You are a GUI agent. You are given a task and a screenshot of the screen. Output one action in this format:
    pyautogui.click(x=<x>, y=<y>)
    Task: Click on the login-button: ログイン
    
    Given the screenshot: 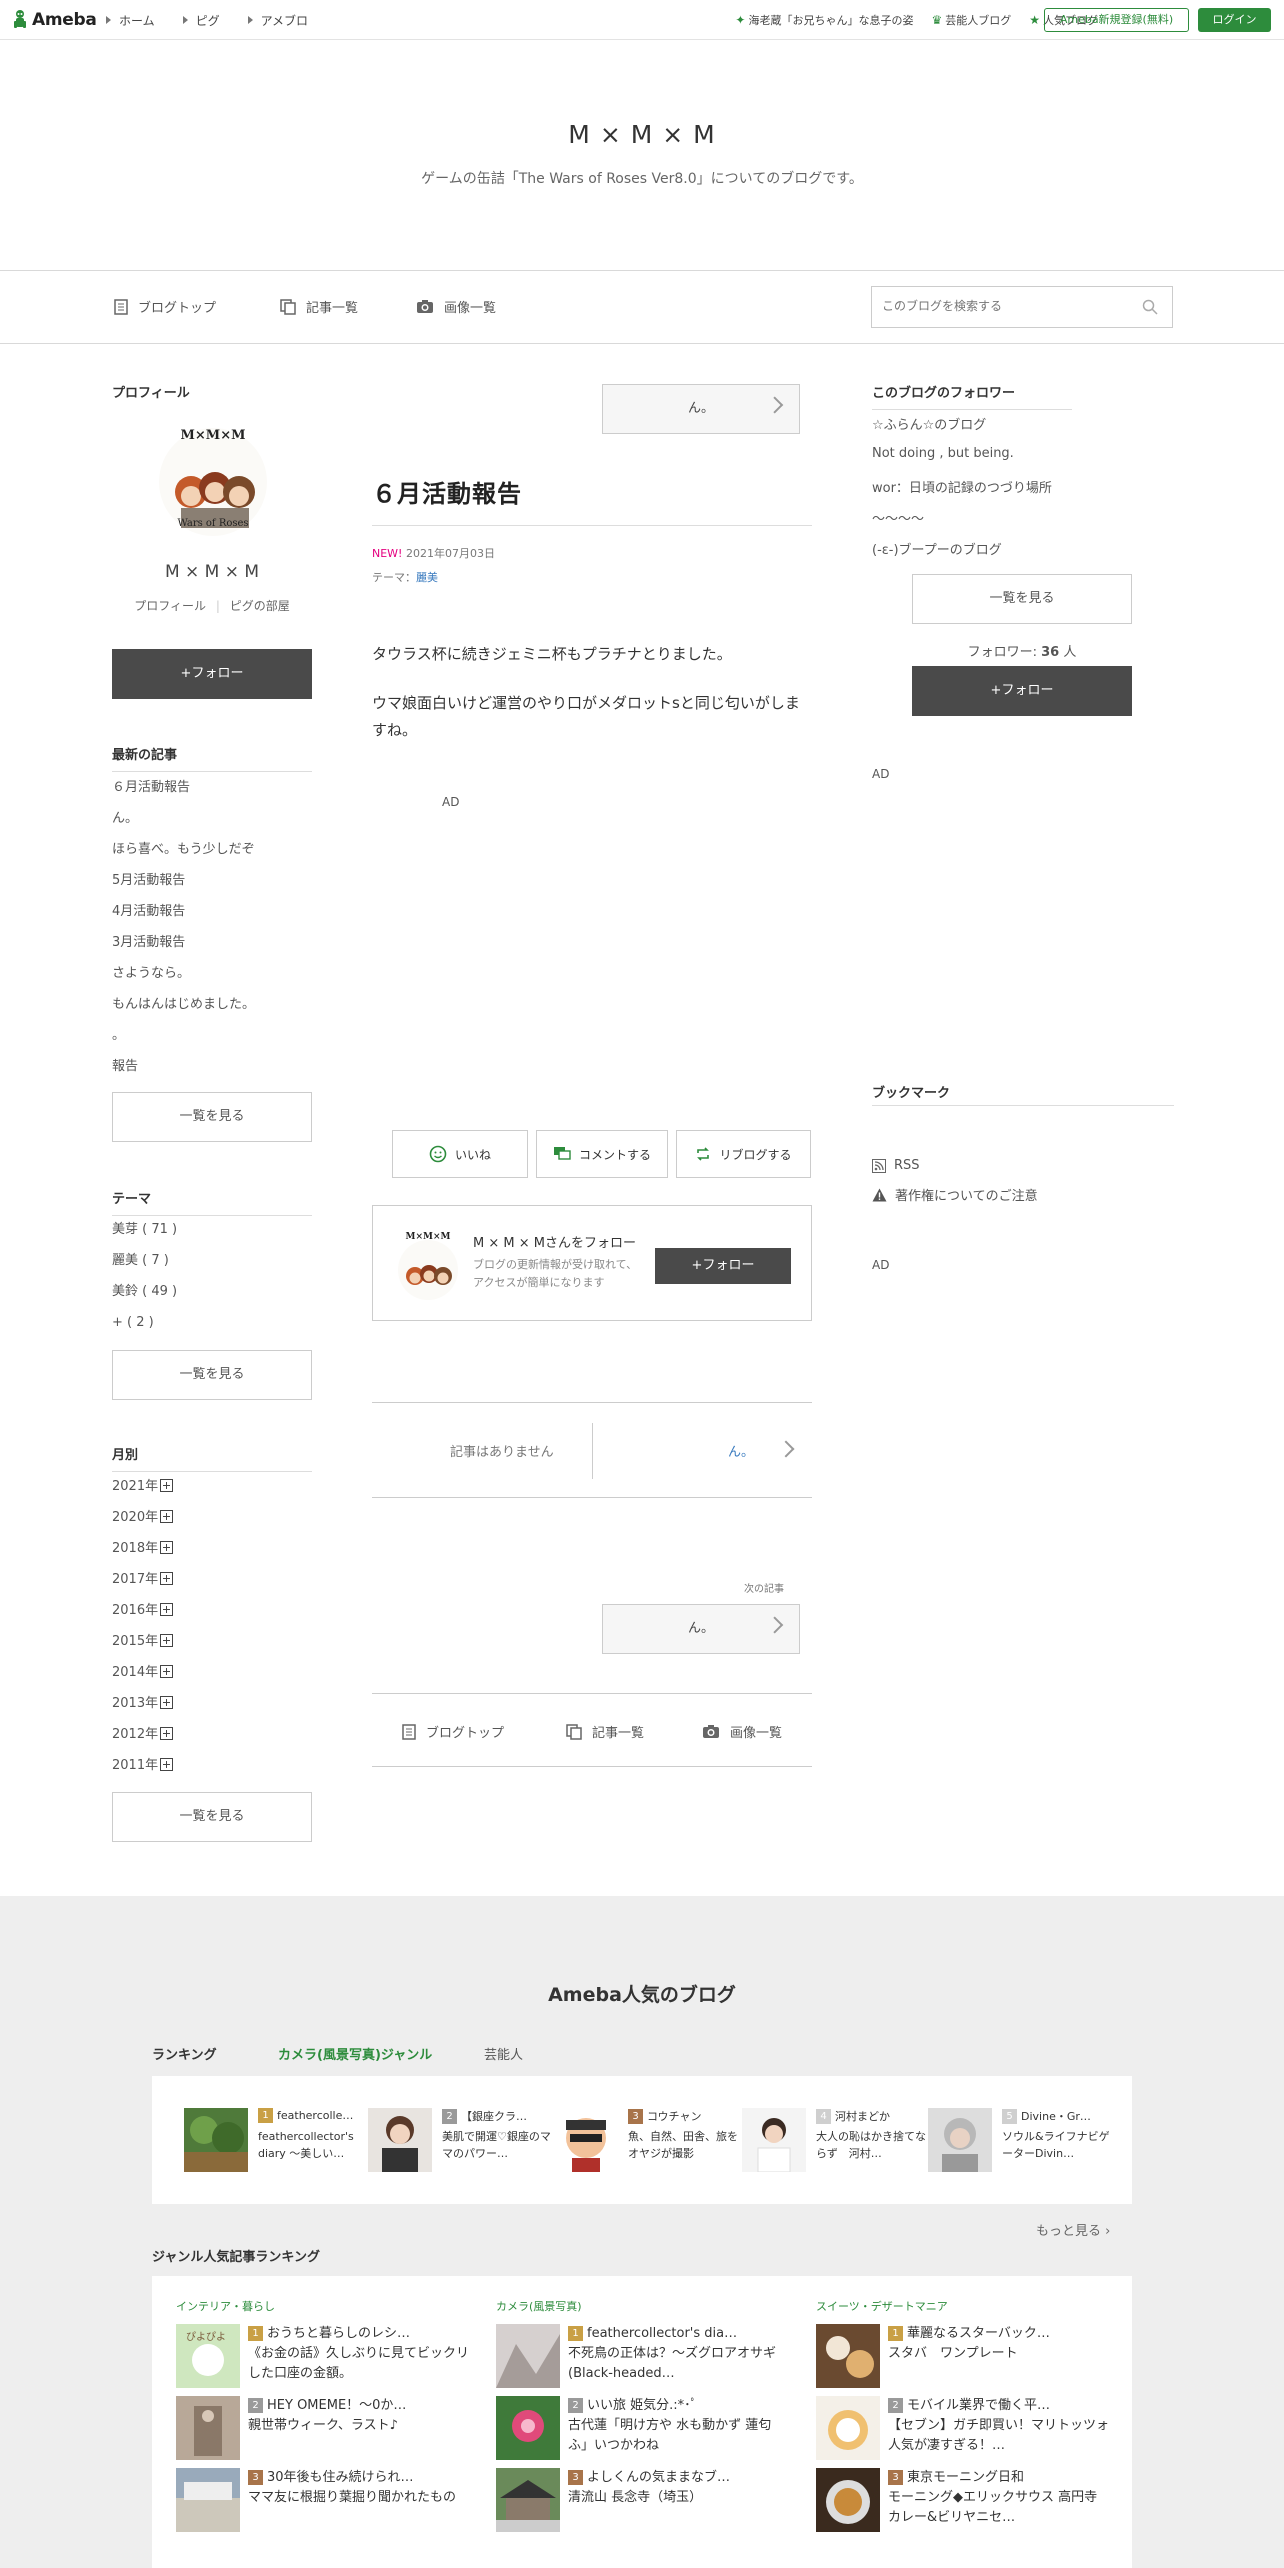 What is the action you would take?
    pyautogui.click(x=1234, y=20)
    